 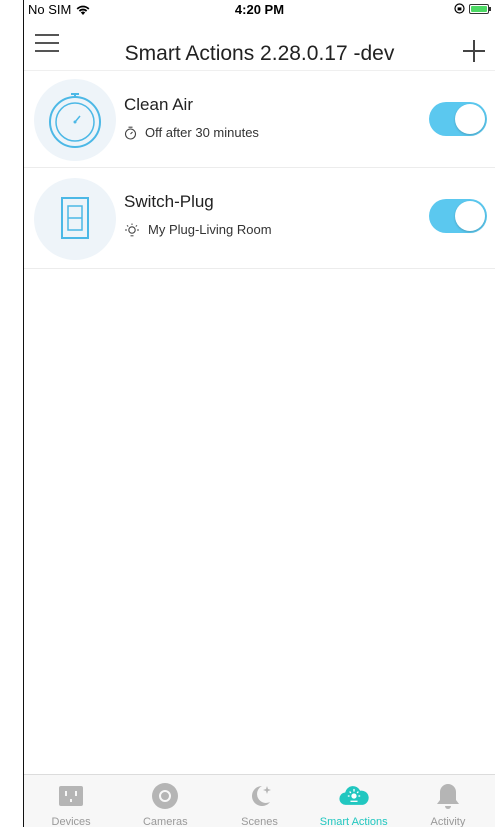 What do you see at coordinates (210, 229) in the screenshot?
I see `action-subtitle-text: My Plug-Living Room` at bounding box center [210, 229].